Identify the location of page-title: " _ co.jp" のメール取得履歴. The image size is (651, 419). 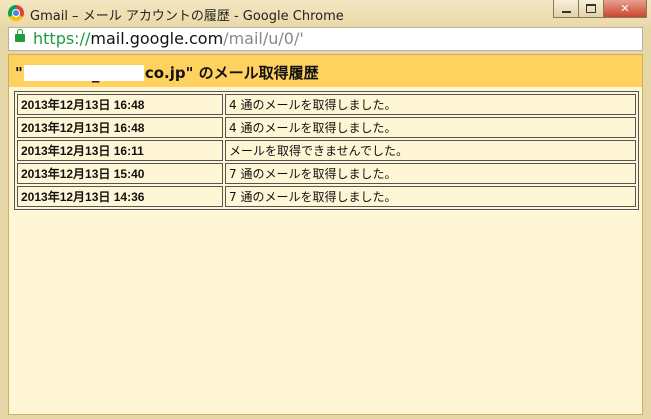
(167, 72).